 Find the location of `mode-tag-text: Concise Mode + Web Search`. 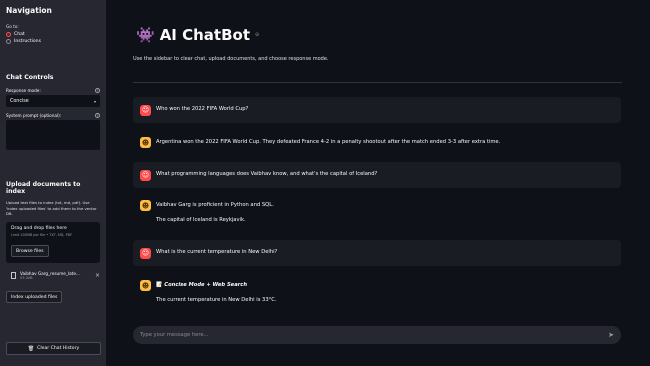

mode-tag-text: Concise Mode + Web Search is located at coordinates (206, 284).